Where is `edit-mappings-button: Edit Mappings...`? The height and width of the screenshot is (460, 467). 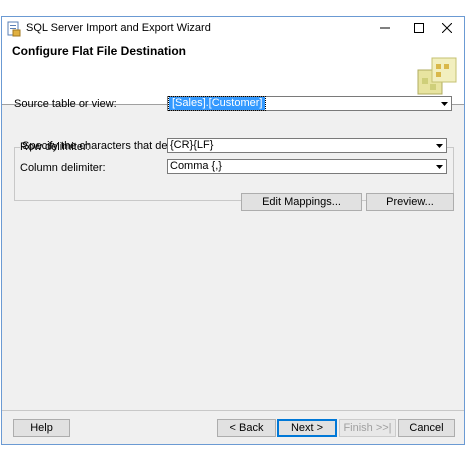 edit-mappings-button: Edit Mappings... is located at coordinates (301, 202).